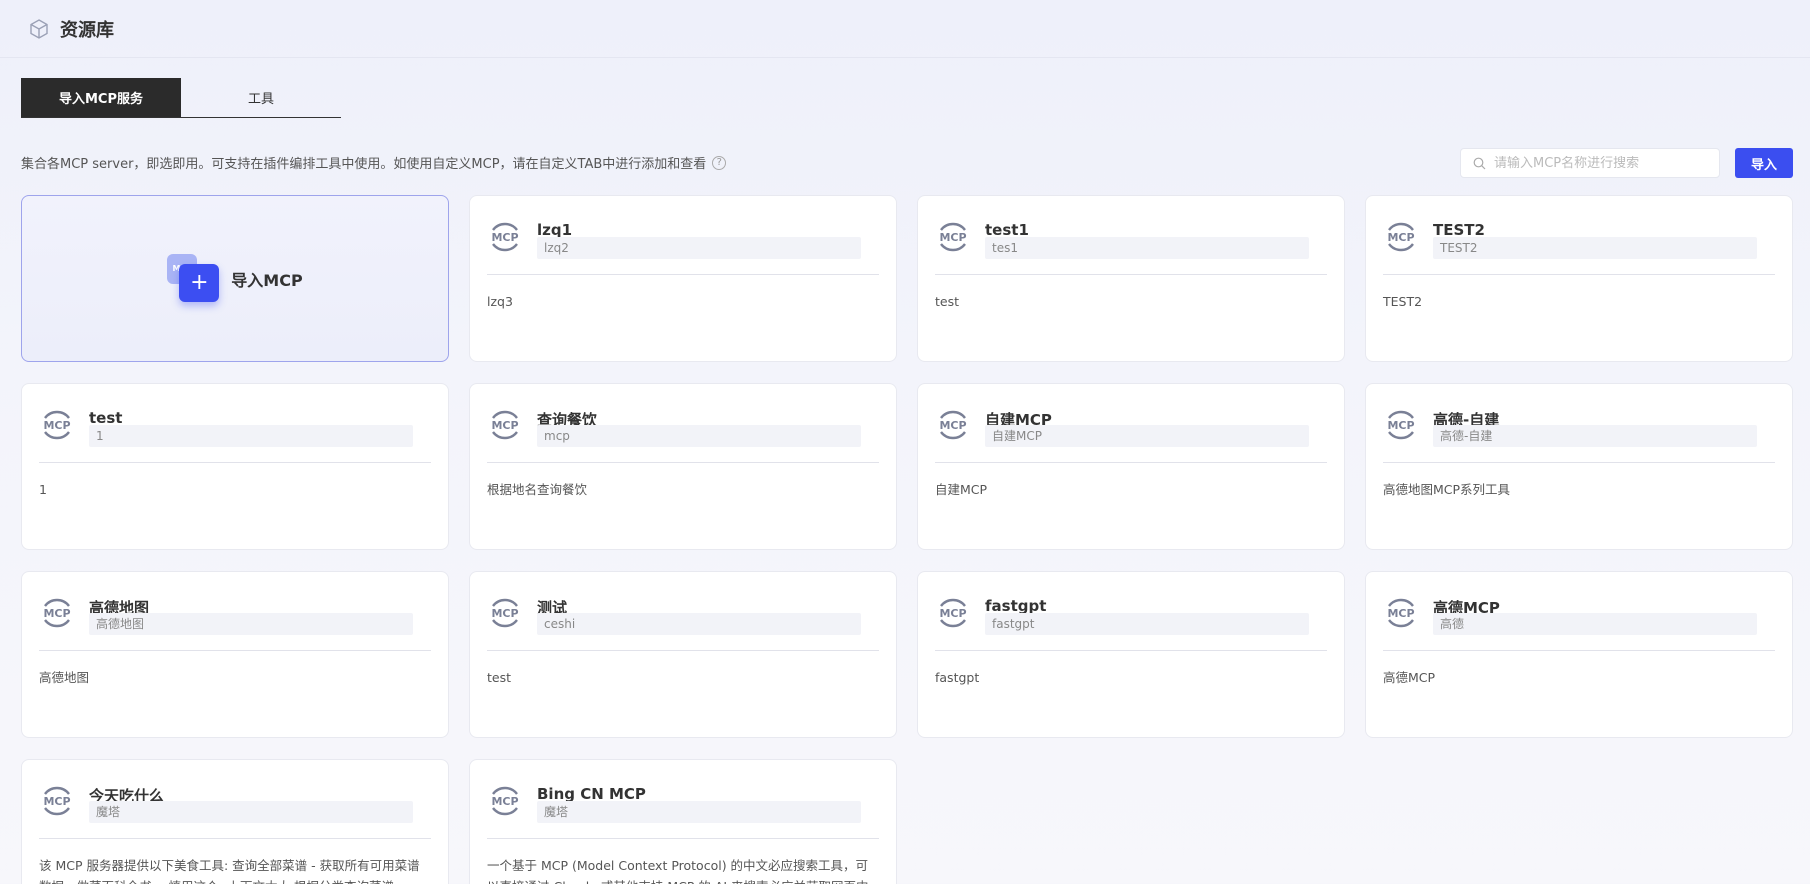 This screenshot has width=1810, height=884. I want to click on card-description: 高德MCP, so click(1409, 677).